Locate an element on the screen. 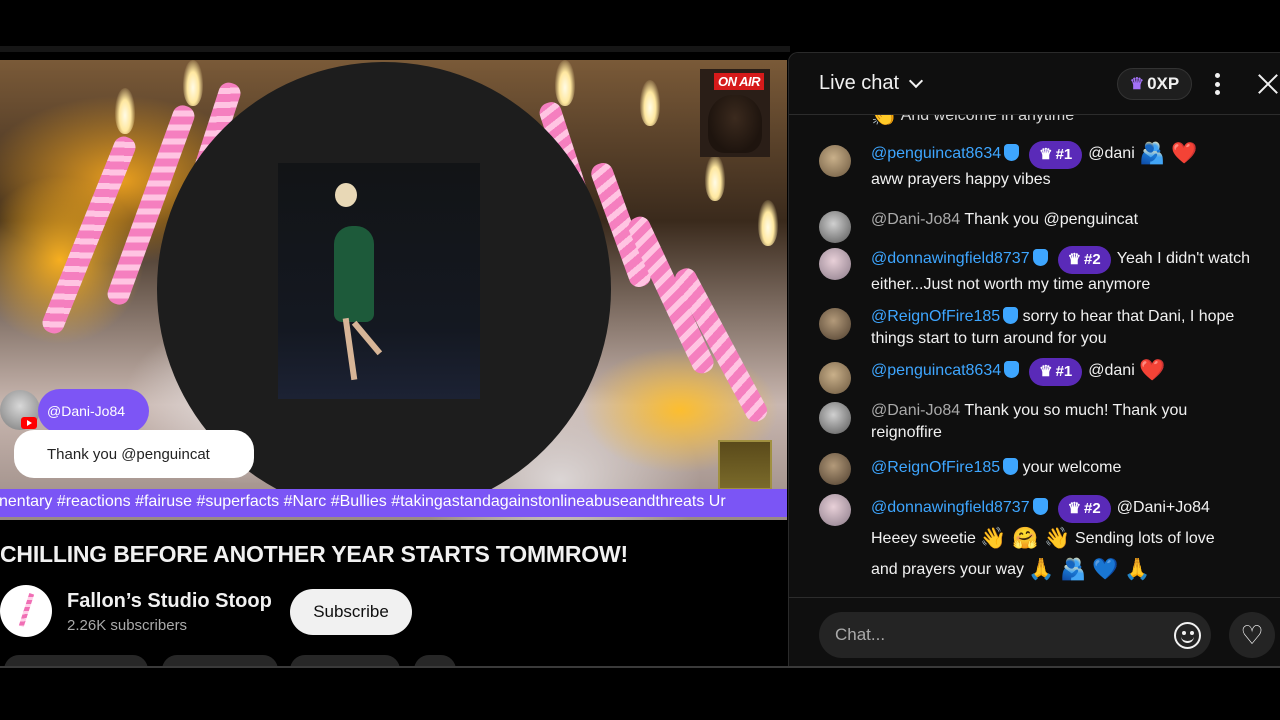  channel-avatar is located at coordinates (26, 611).